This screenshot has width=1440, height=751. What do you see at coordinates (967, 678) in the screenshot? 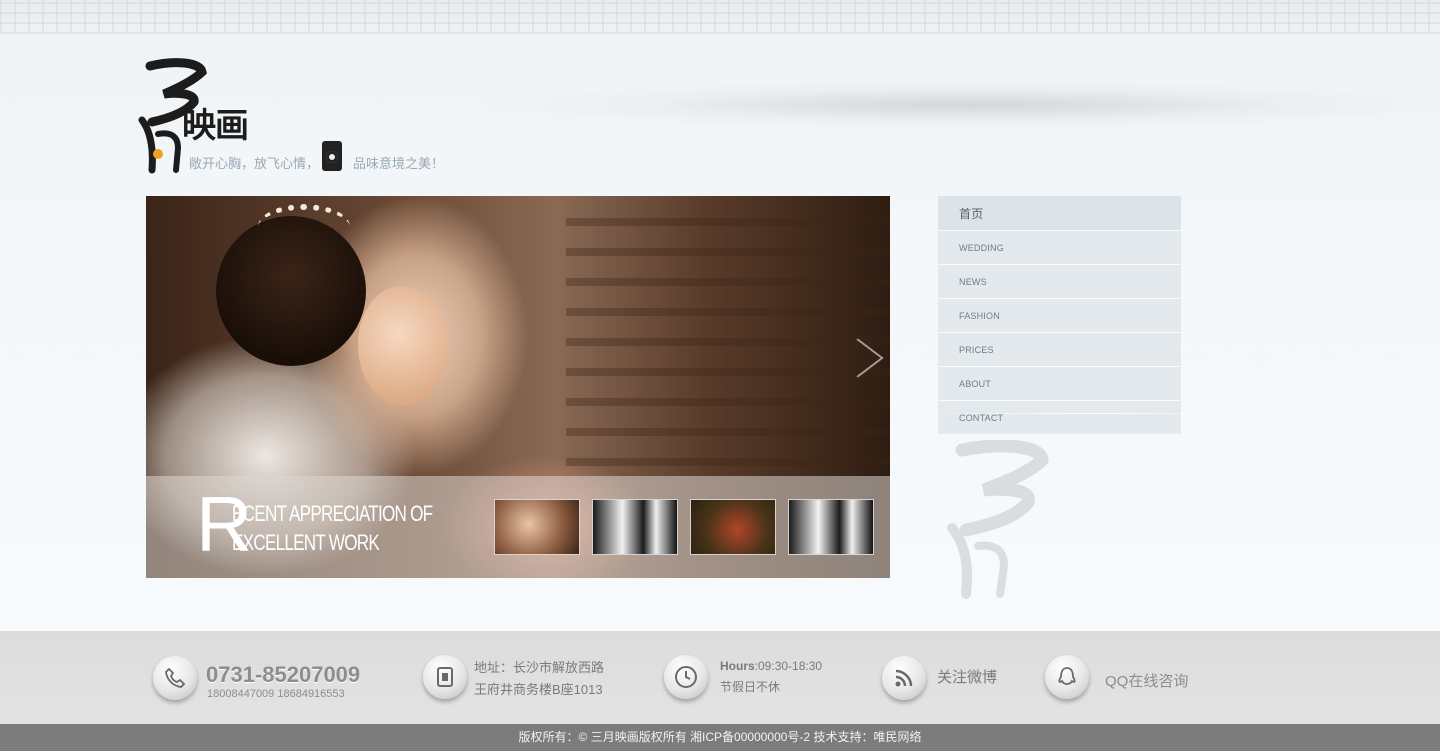
I see `follow-weibo-link: 关注微博` at bounding box center [967, 678].